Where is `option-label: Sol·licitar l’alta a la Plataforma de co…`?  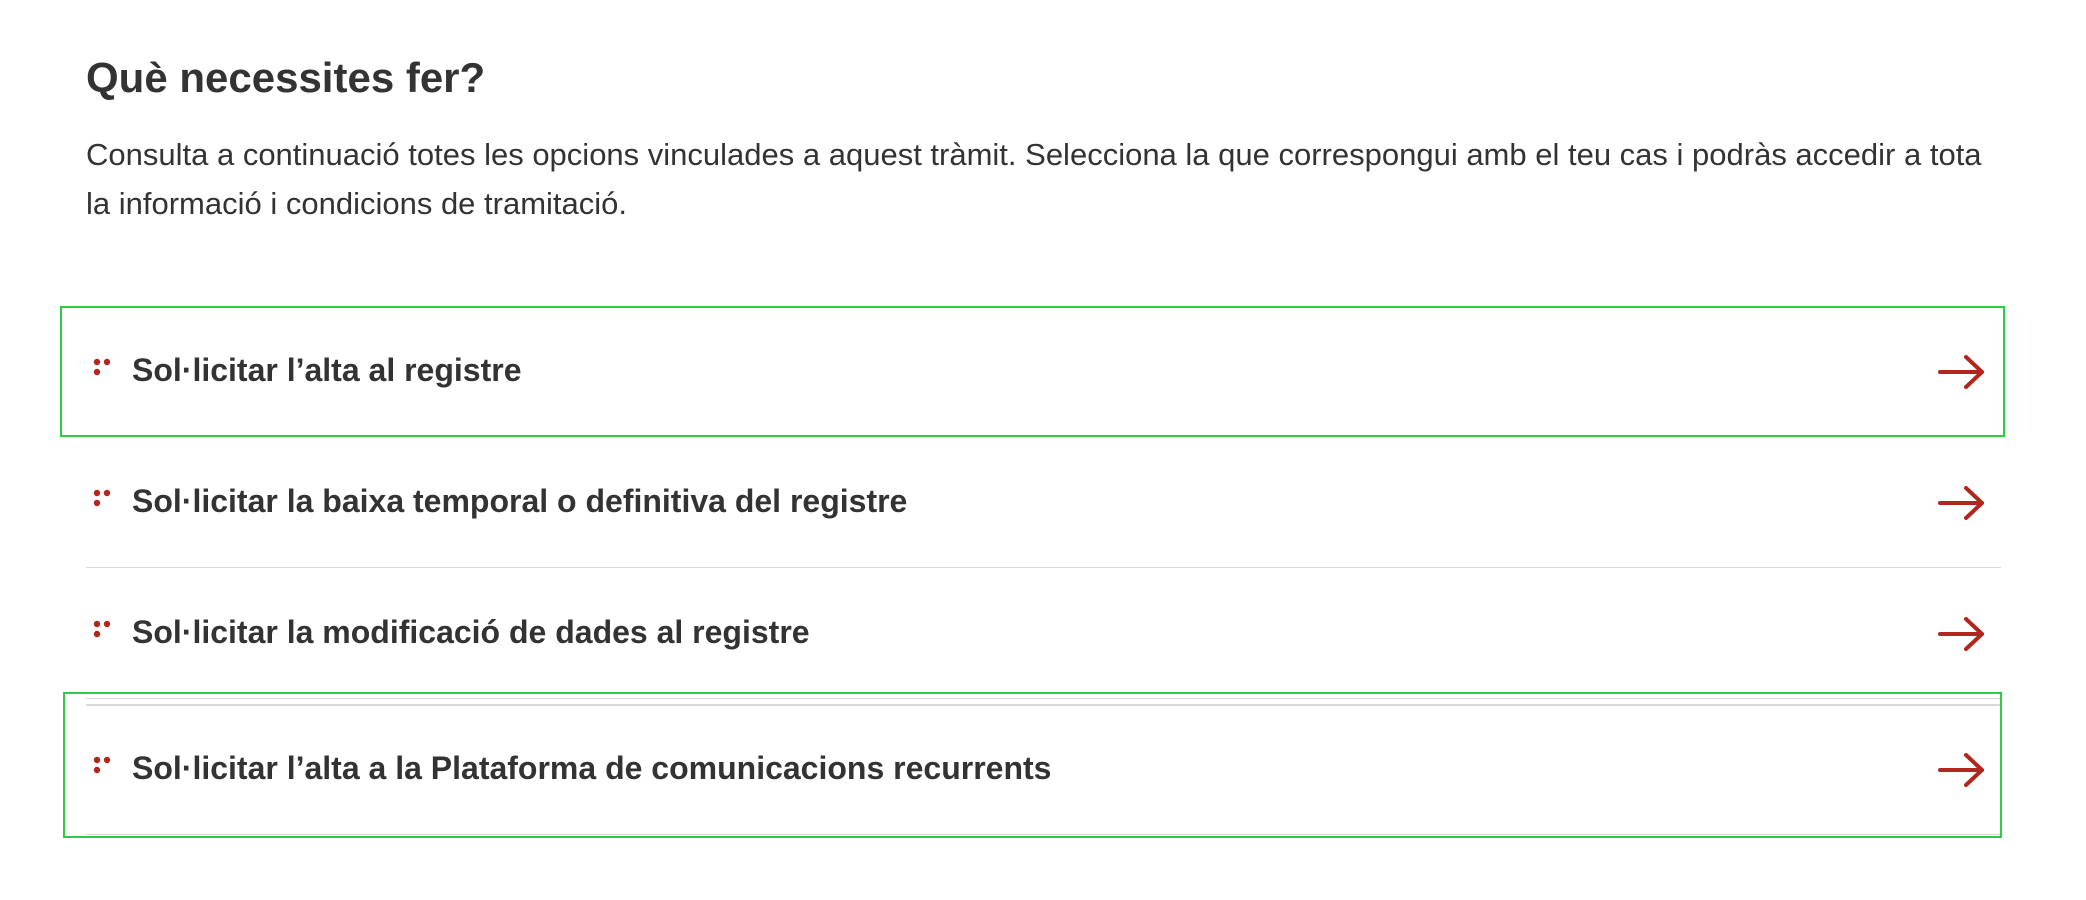
option-label: Sol·licitar l’alta a la Plataforma de co… is located at coordinates (592, 768).